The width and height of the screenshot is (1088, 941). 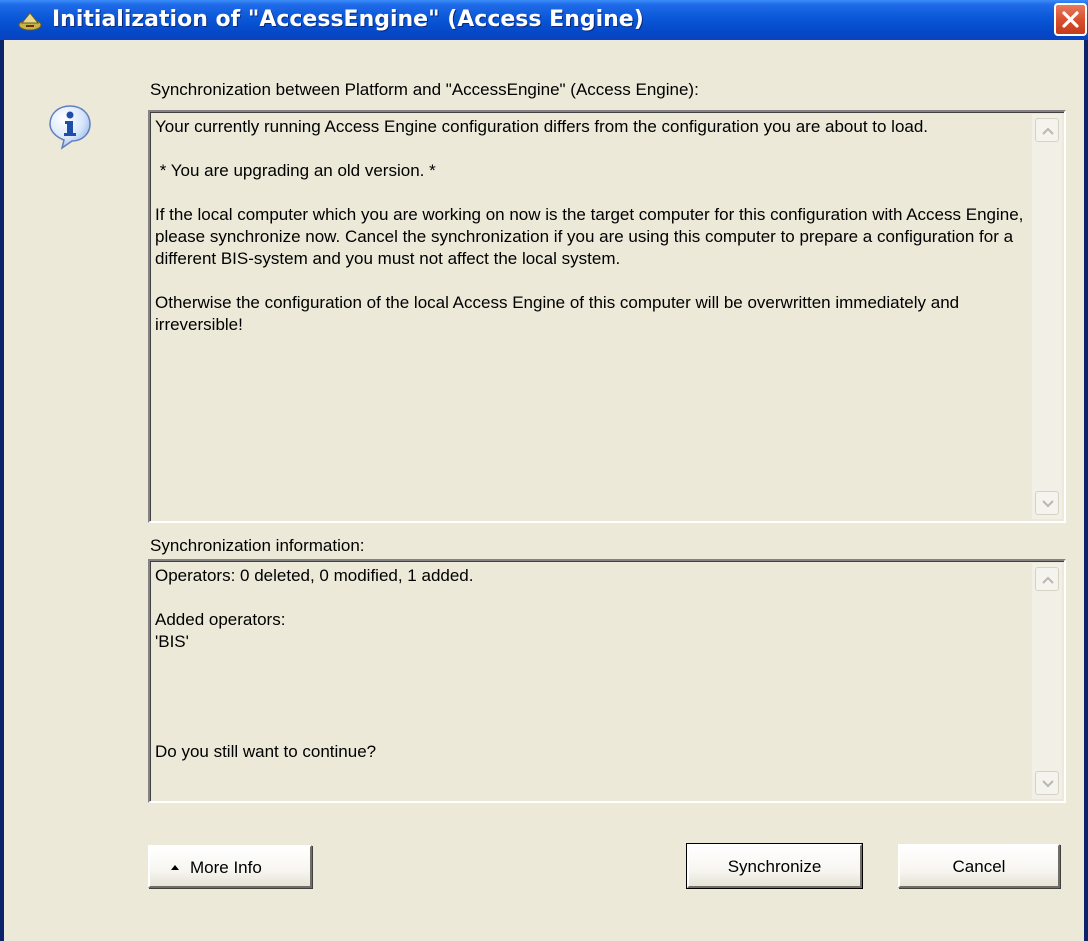 I want to click on triangle-up-icon, so click(x=175, y=867).